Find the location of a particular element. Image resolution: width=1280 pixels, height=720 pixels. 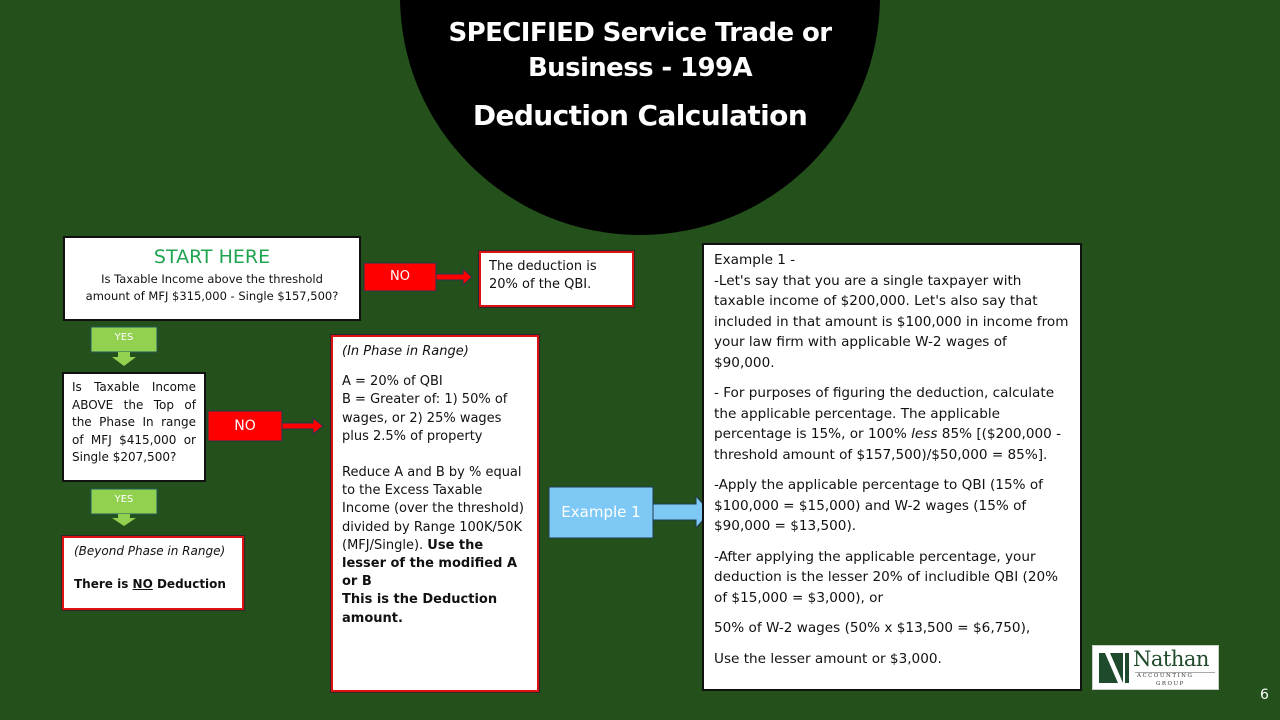

start-here-title: START HERE is located at coordinates (212, 257).